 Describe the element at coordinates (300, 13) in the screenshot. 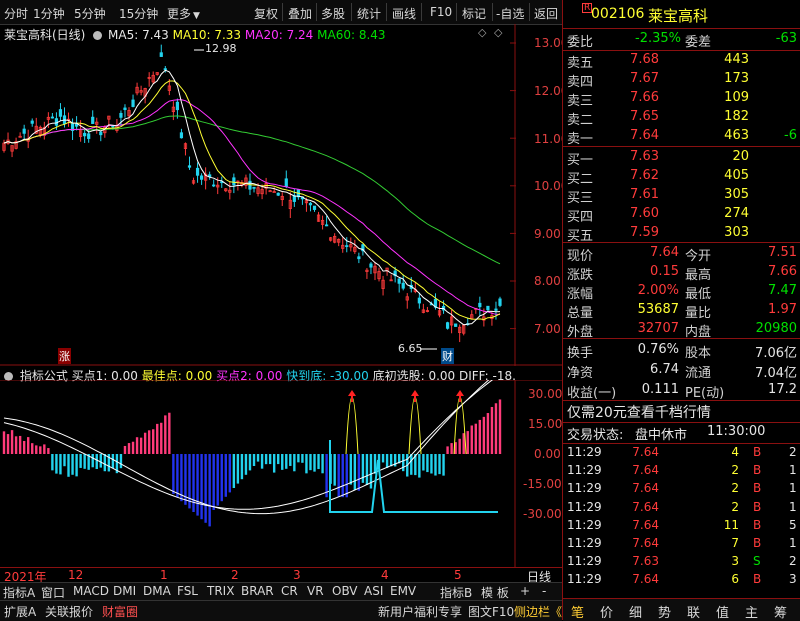

I see `overlay-button: 叠加` at that location.